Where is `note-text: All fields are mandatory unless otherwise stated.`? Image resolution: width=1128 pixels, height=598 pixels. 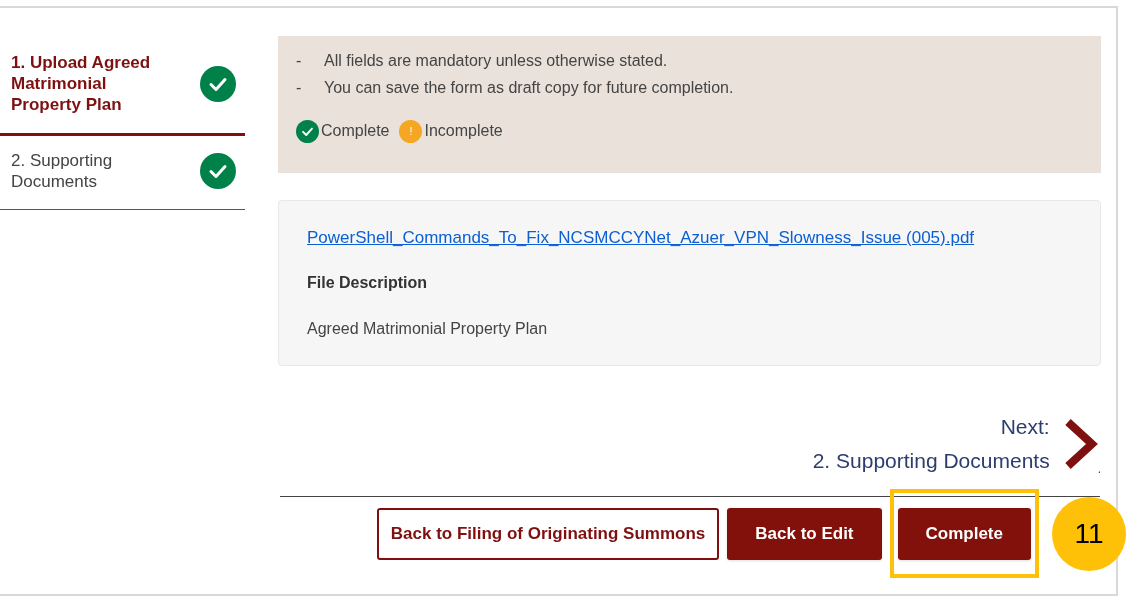 note-text: All fields are mandatory unless otherwise stated. is located at coordinates (496, 61).